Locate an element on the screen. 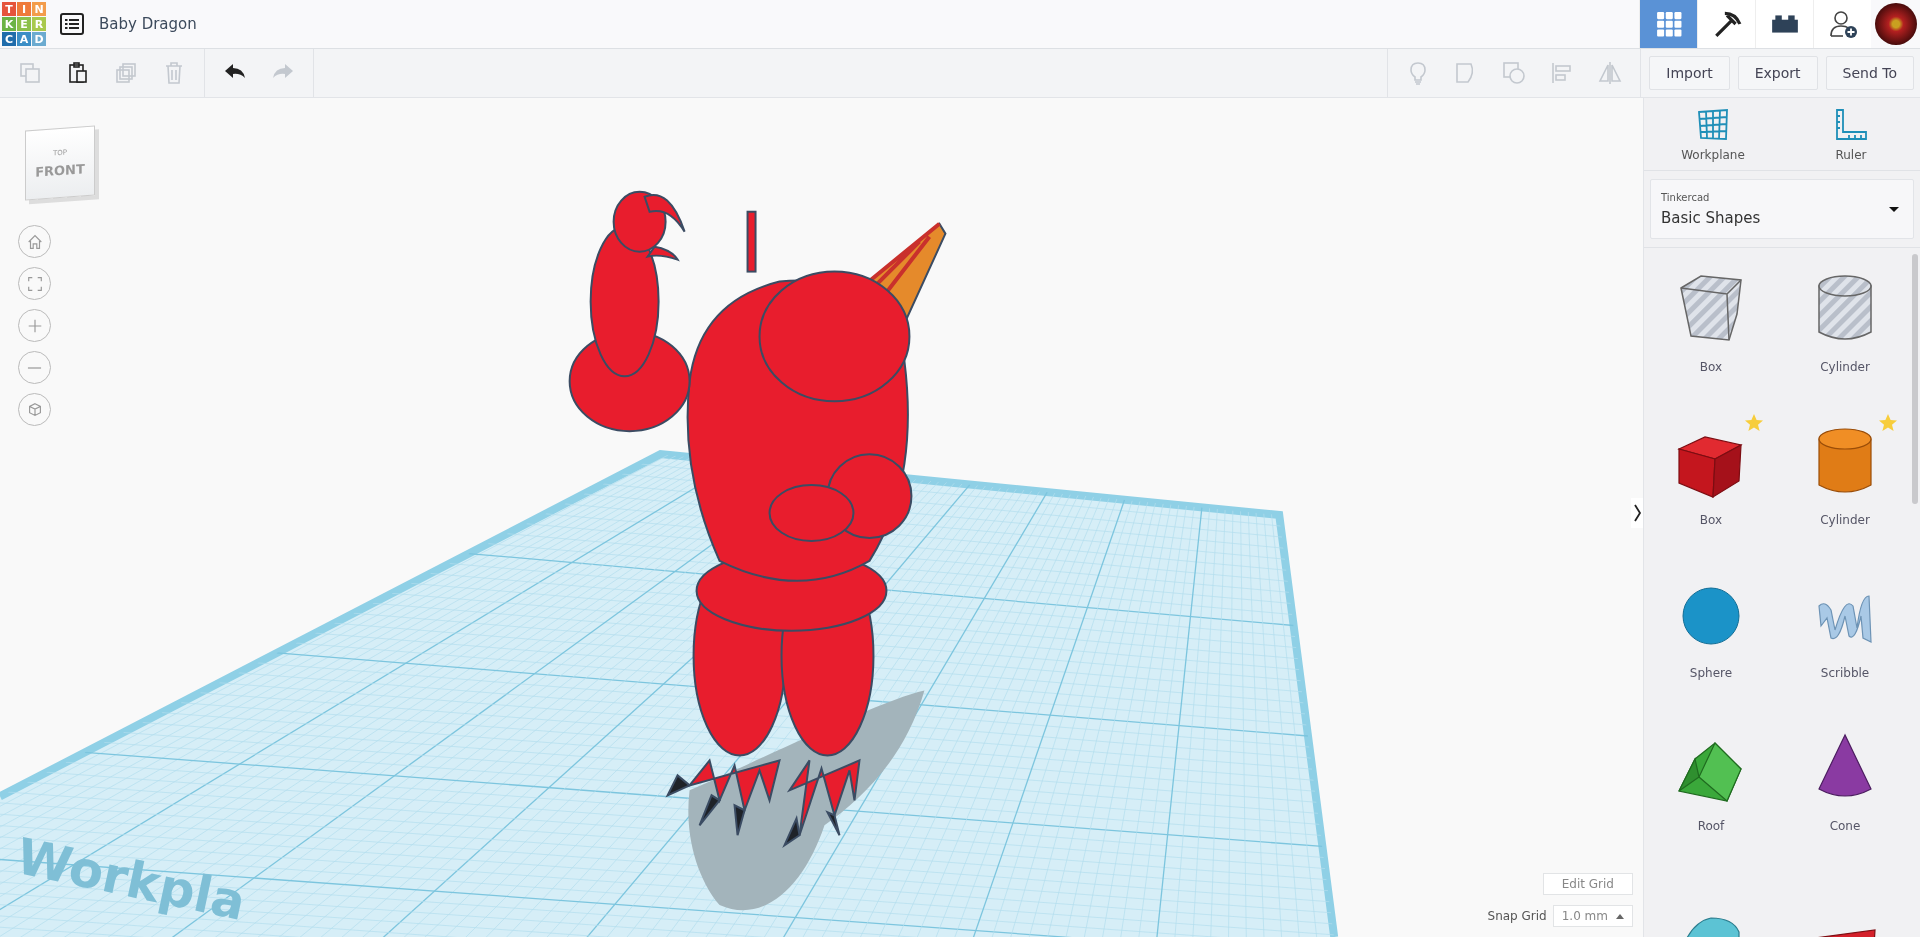  copy-icon is located at coordinates (30, 73).